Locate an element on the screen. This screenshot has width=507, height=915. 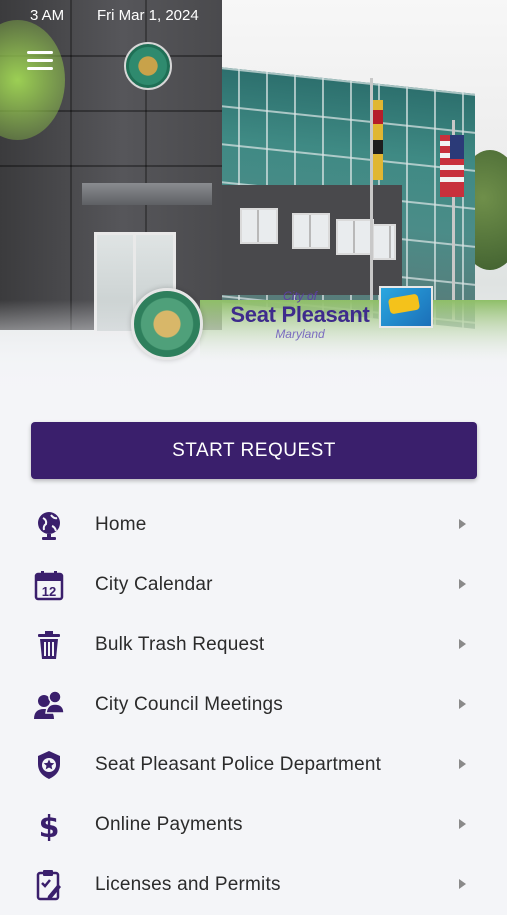
menu-item-licenses-and-permits: Licenses and Permits is located at coordinates (253, 885).